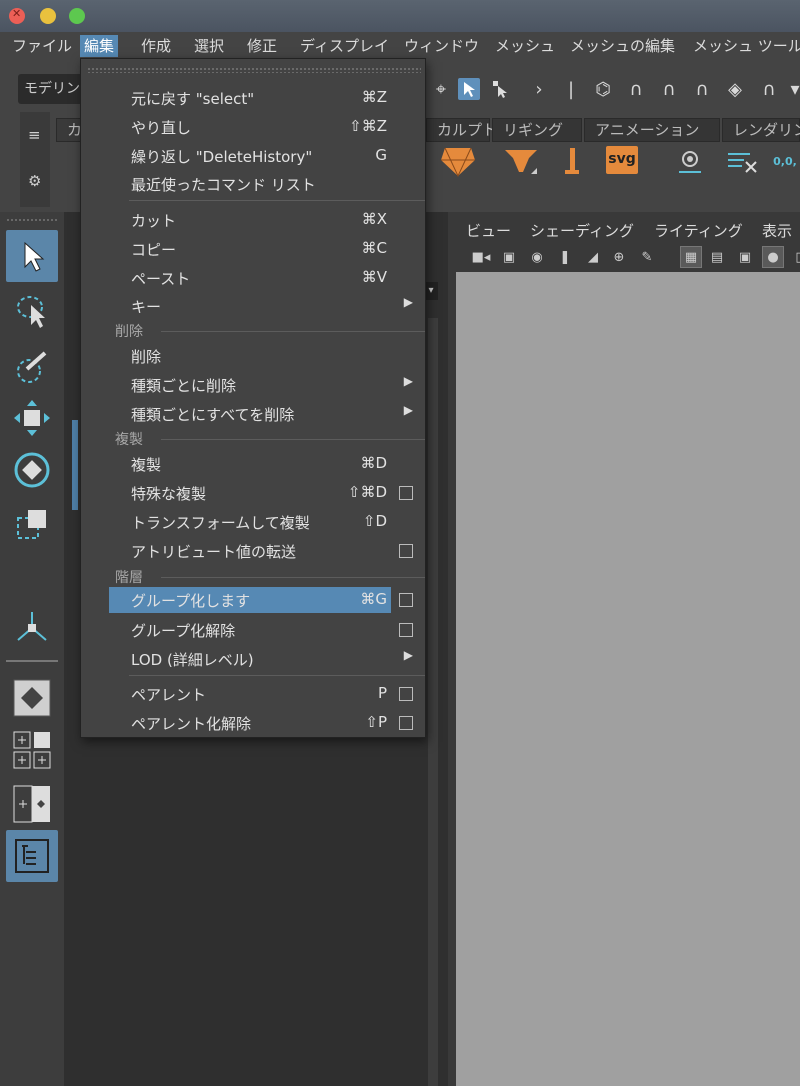 The image size is (800, 1086). I want to click on move-tool-icon, so click(32, 418).